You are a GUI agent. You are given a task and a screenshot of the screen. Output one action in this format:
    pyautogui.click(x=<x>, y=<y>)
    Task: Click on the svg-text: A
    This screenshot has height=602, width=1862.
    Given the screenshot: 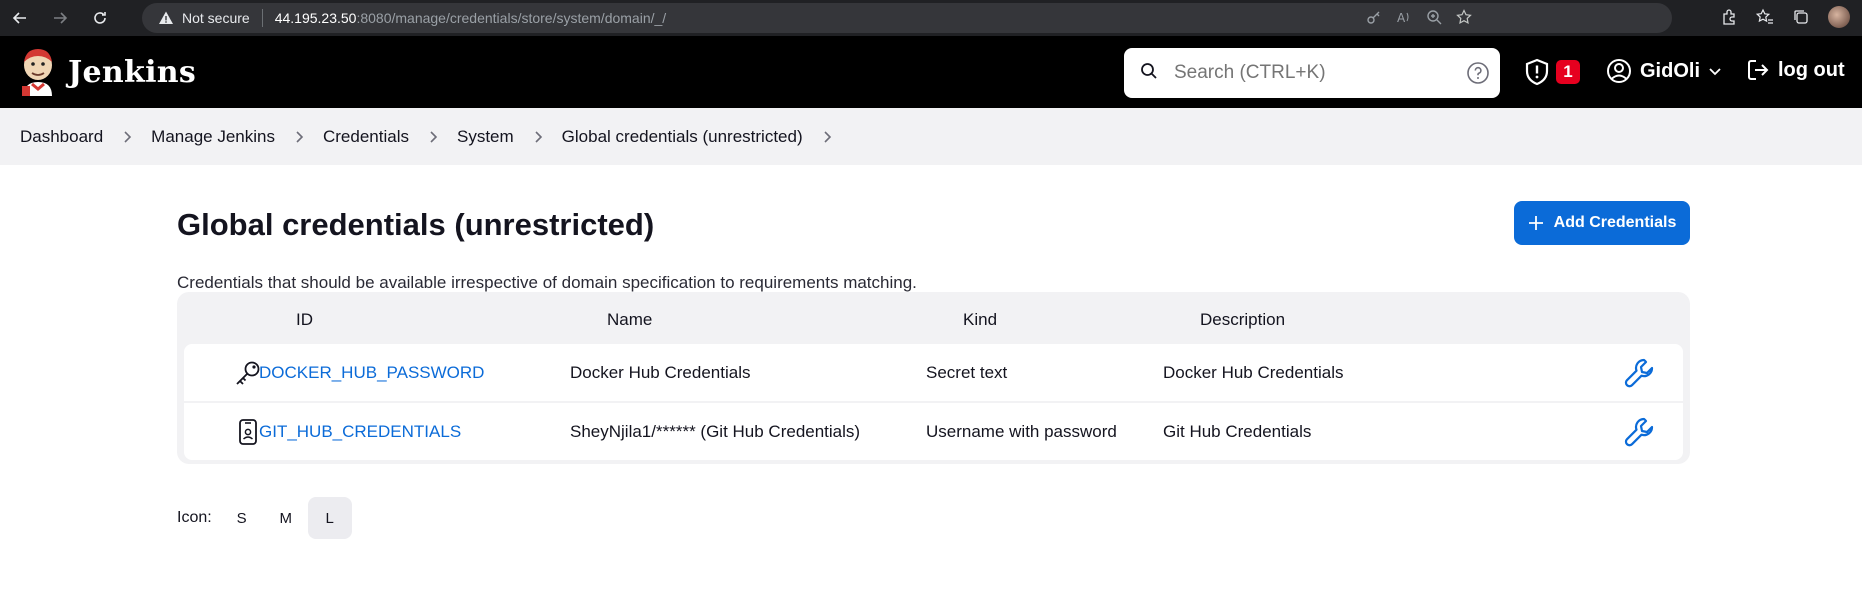 What is the action you would take?
    pyautogui.click(x=1401, y=18)
    